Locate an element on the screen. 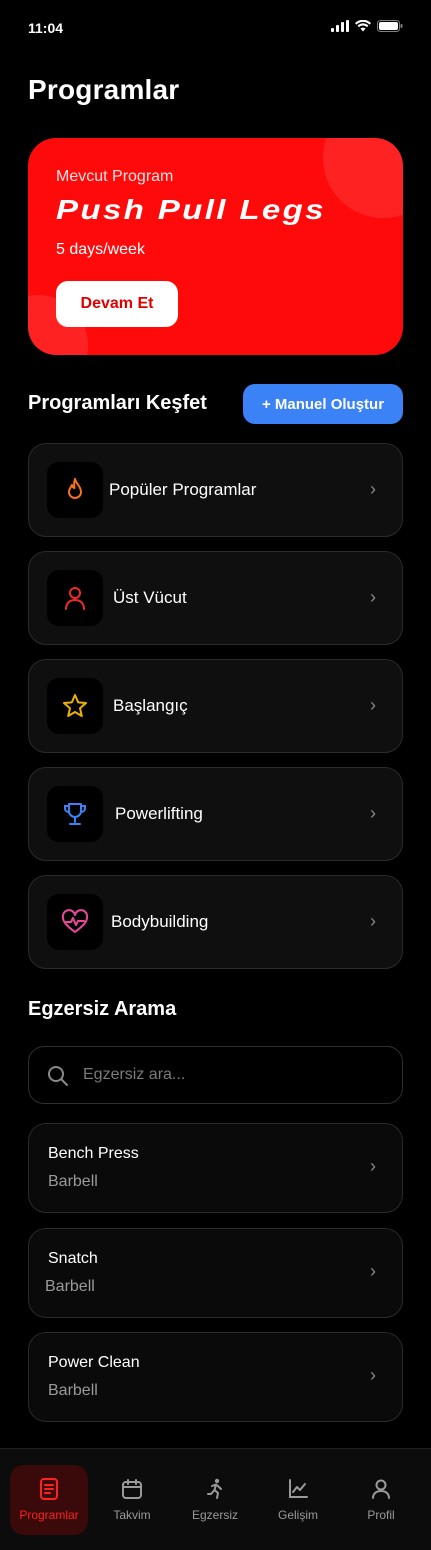 The height and width of the screenshot is (1550, 431). exercise-name: Bench Press is located at coordinates (93, 1153).